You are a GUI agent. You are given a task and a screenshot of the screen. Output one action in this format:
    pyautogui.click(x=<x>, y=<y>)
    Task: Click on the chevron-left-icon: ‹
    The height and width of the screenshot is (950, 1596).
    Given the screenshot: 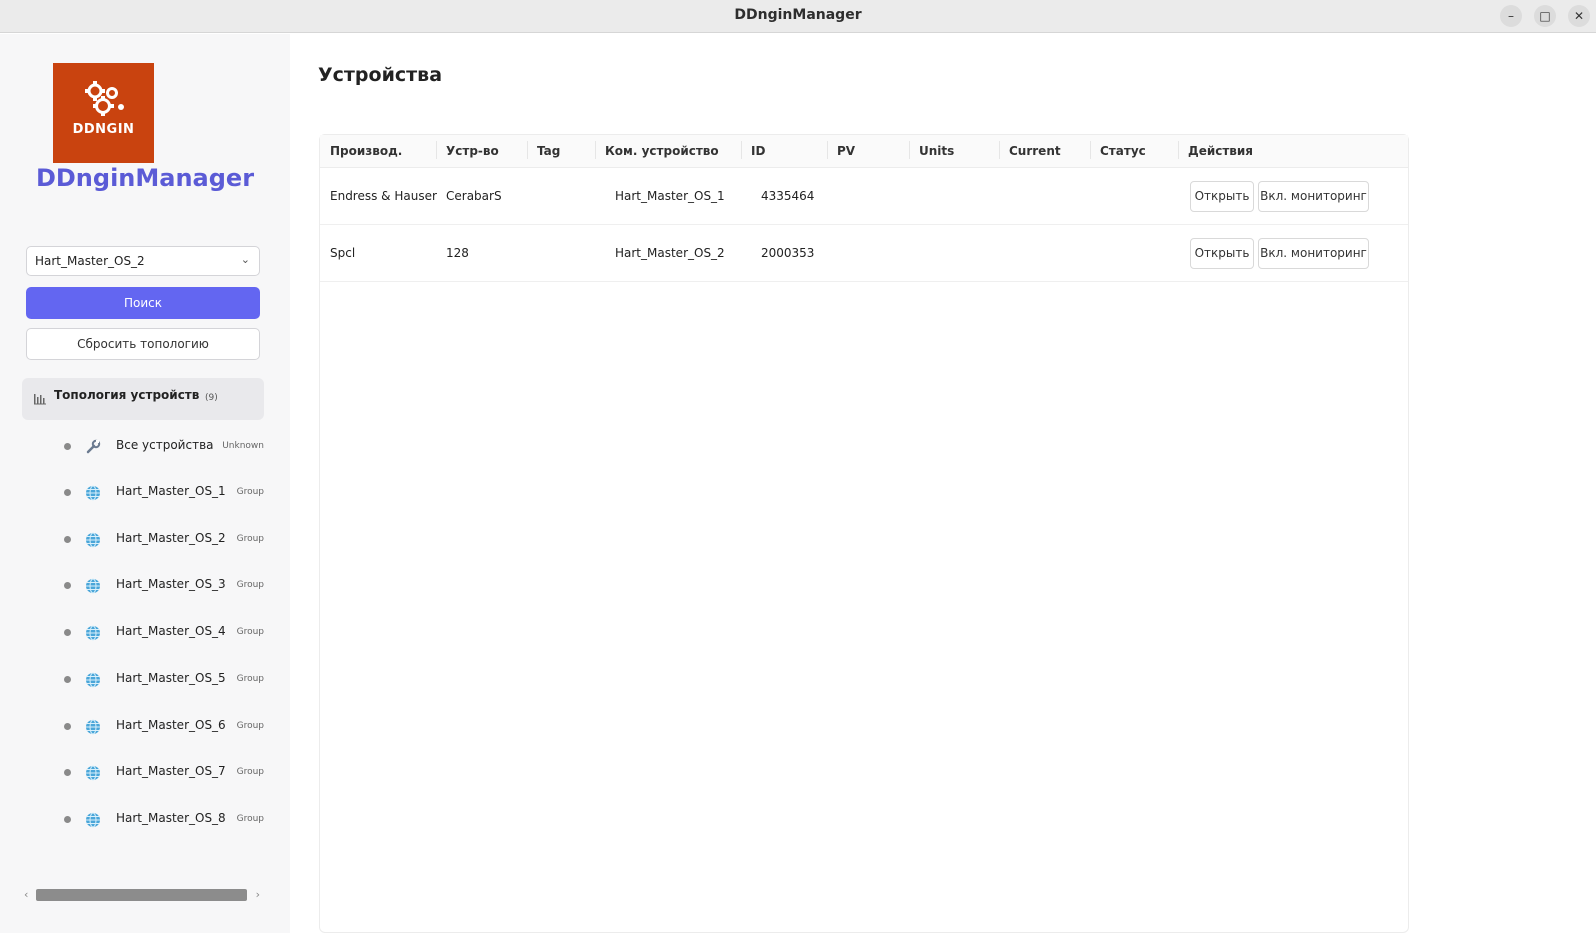 What is the action you would take?
    pyautogui.click(x=26, y=894)
    